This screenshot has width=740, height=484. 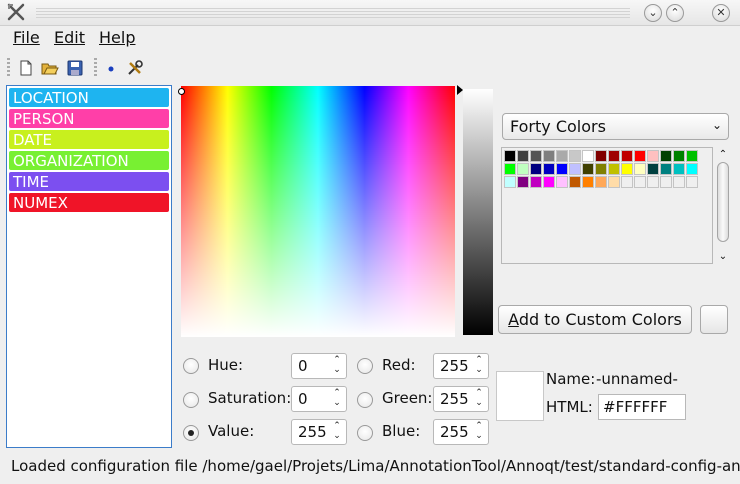 What do you see at coordinates (615, 126) in the screenshot?
I see `palette-select: Forty Colors ⌄` at bounding box center [615, 126].